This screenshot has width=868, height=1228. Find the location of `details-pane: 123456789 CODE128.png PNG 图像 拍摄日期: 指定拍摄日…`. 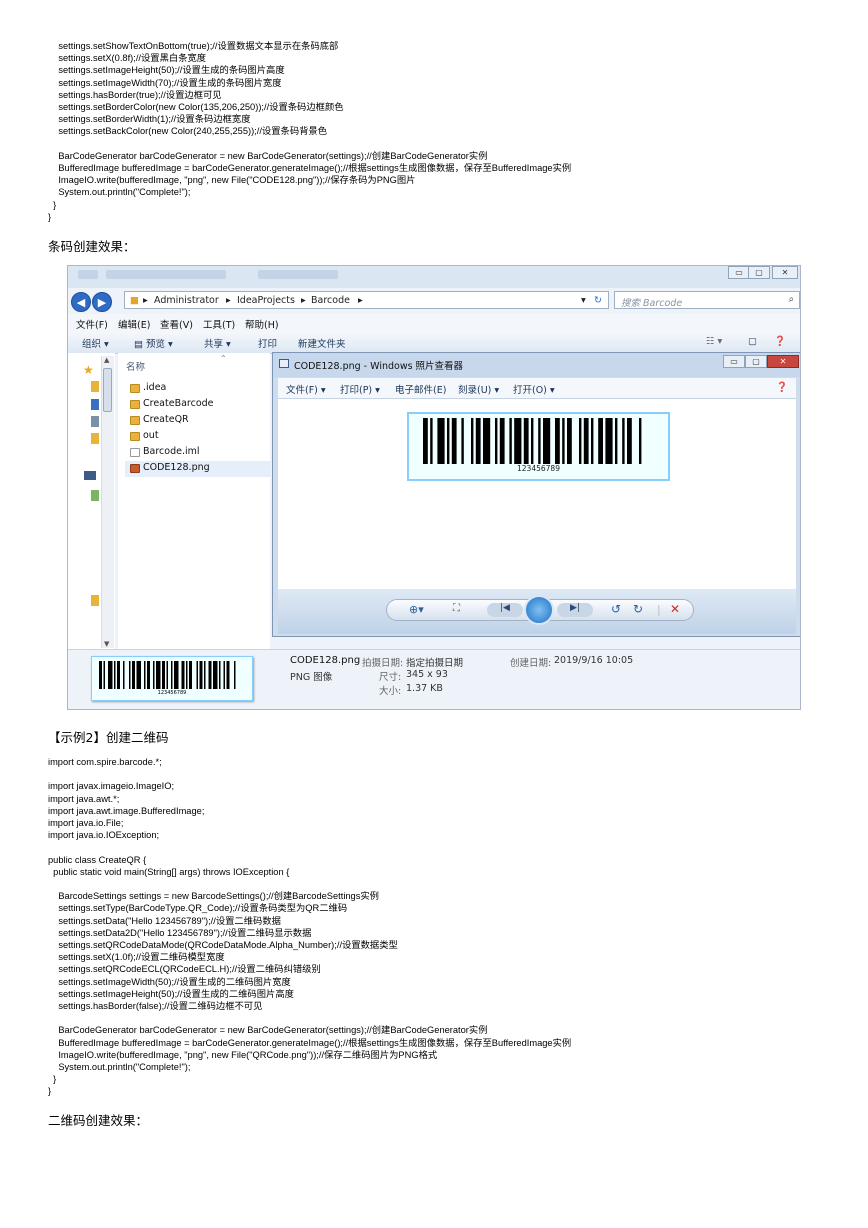

details-pane: 123456789 CODE128.png PNG 图像 拍摄日期: 指定拍摄日… is located at coordinates (434, 679).